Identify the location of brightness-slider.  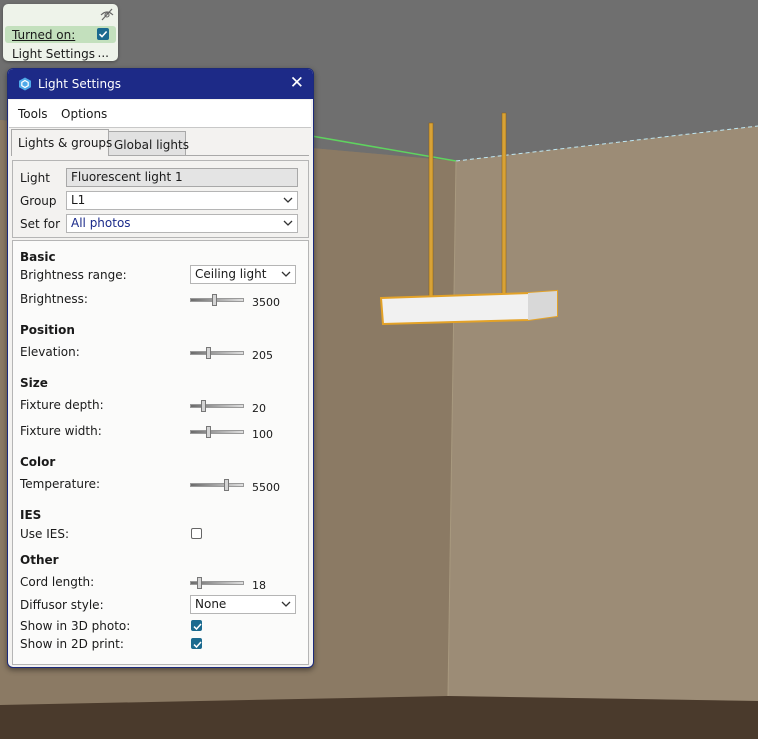
(217, 300).